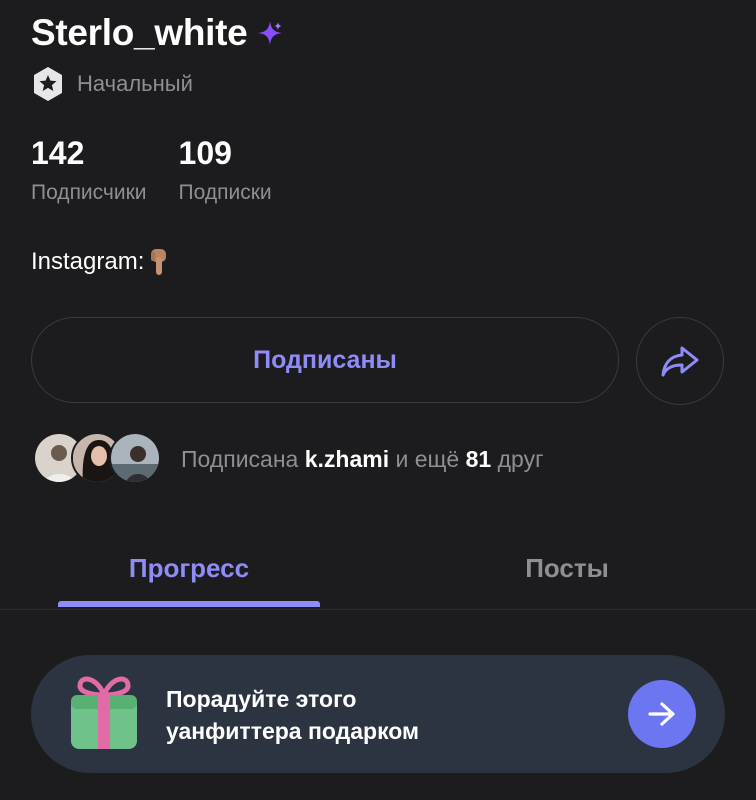  I want to click on mutual-friends: Подписана k.zhami и ещё 81 друг, so click(288, 459).